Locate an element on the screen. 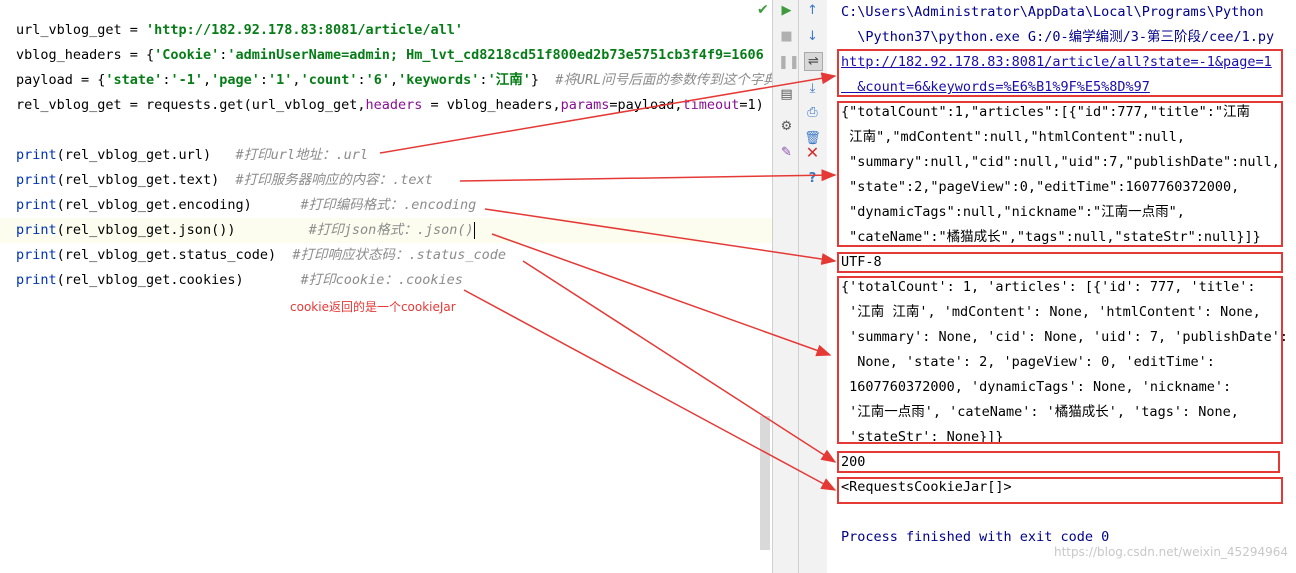  arrow-text is located at coordinates (648, 175).